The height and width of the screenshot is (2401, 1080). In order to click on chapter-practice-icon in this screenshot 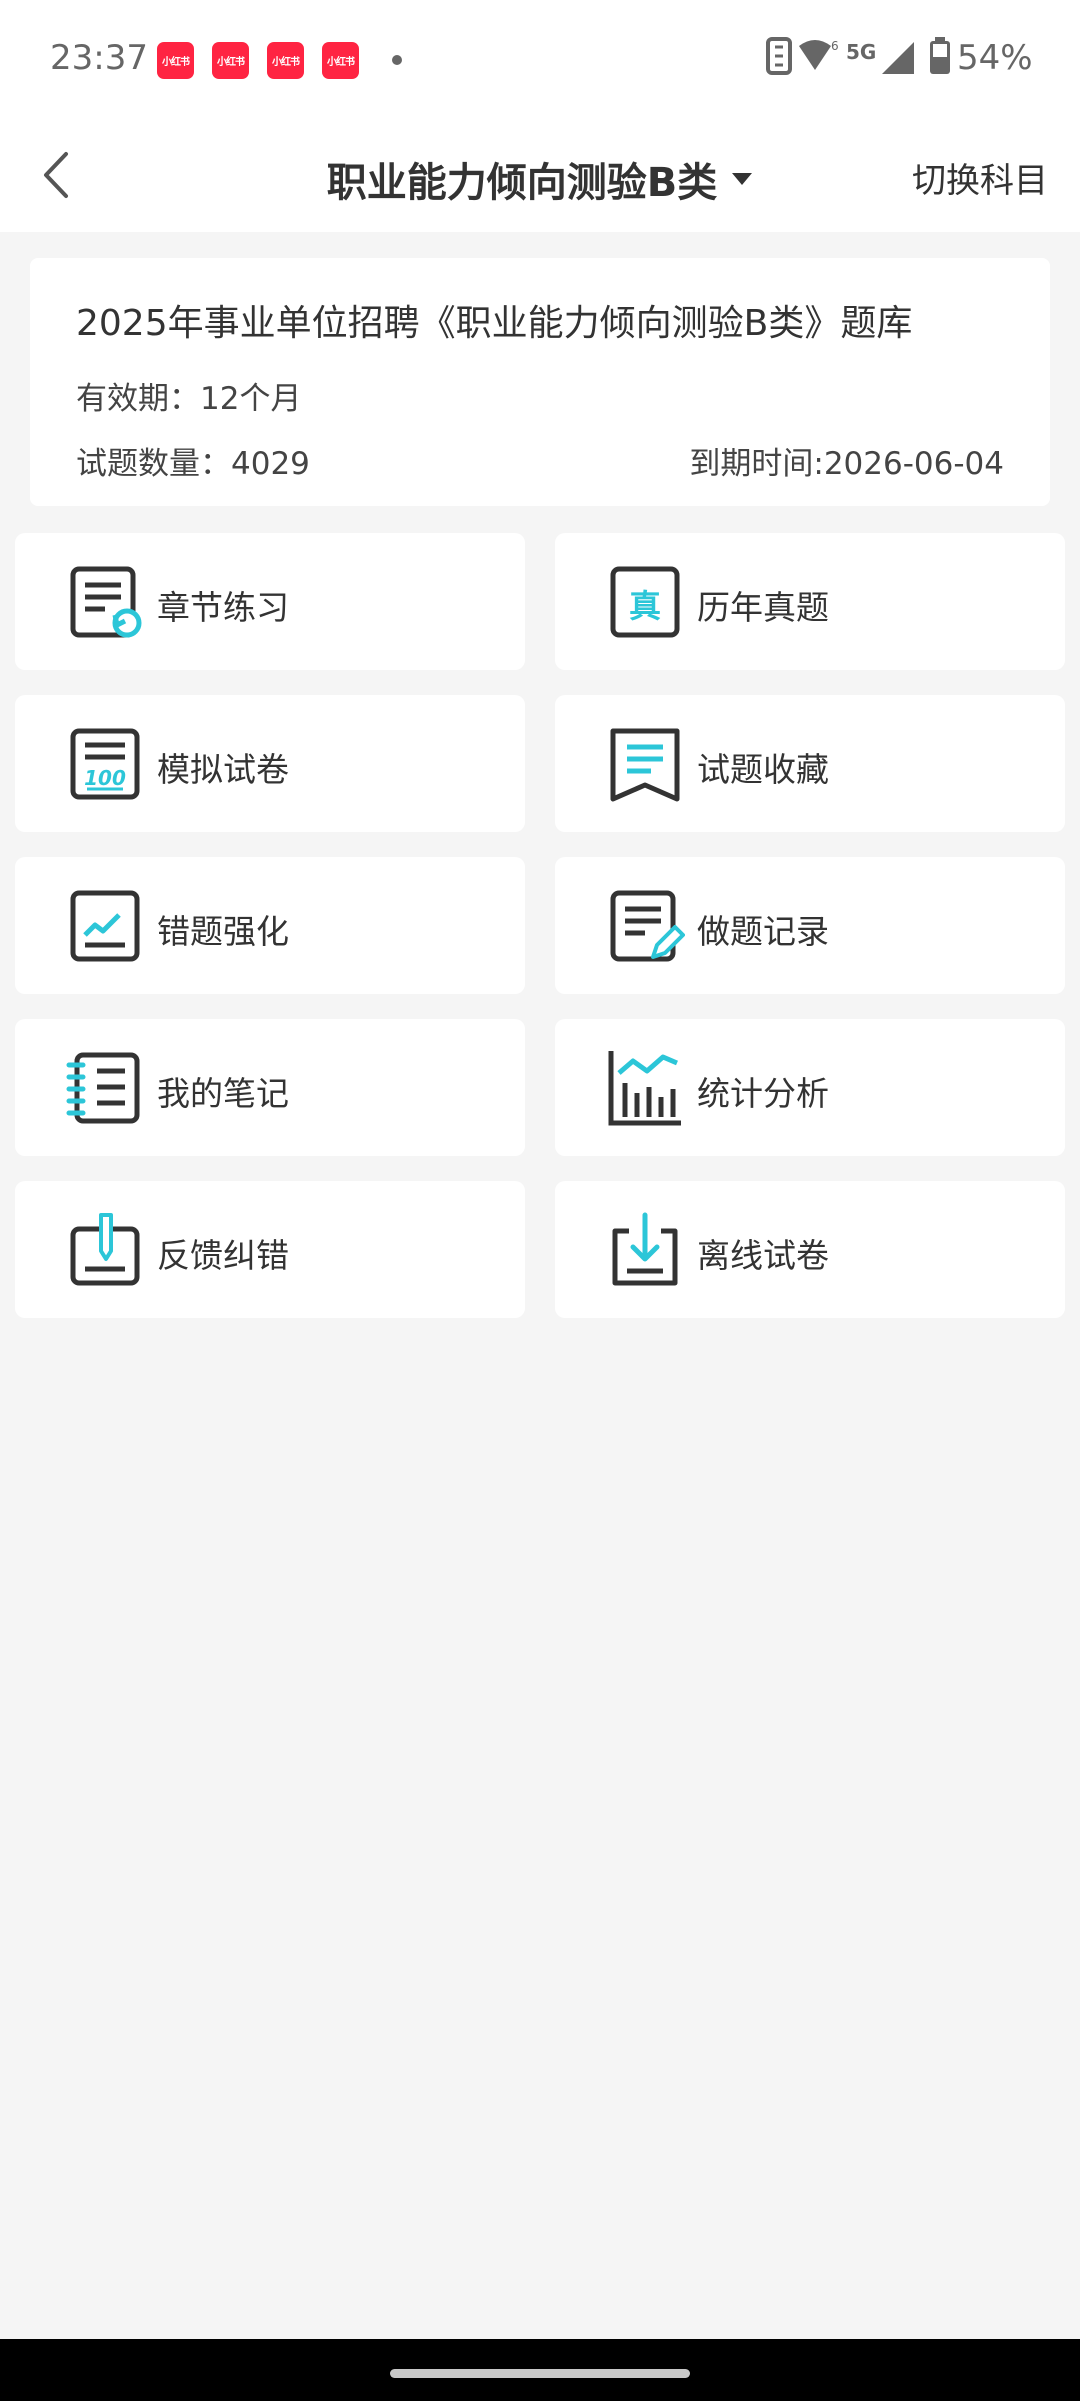, I will do `click(106, 602)`.